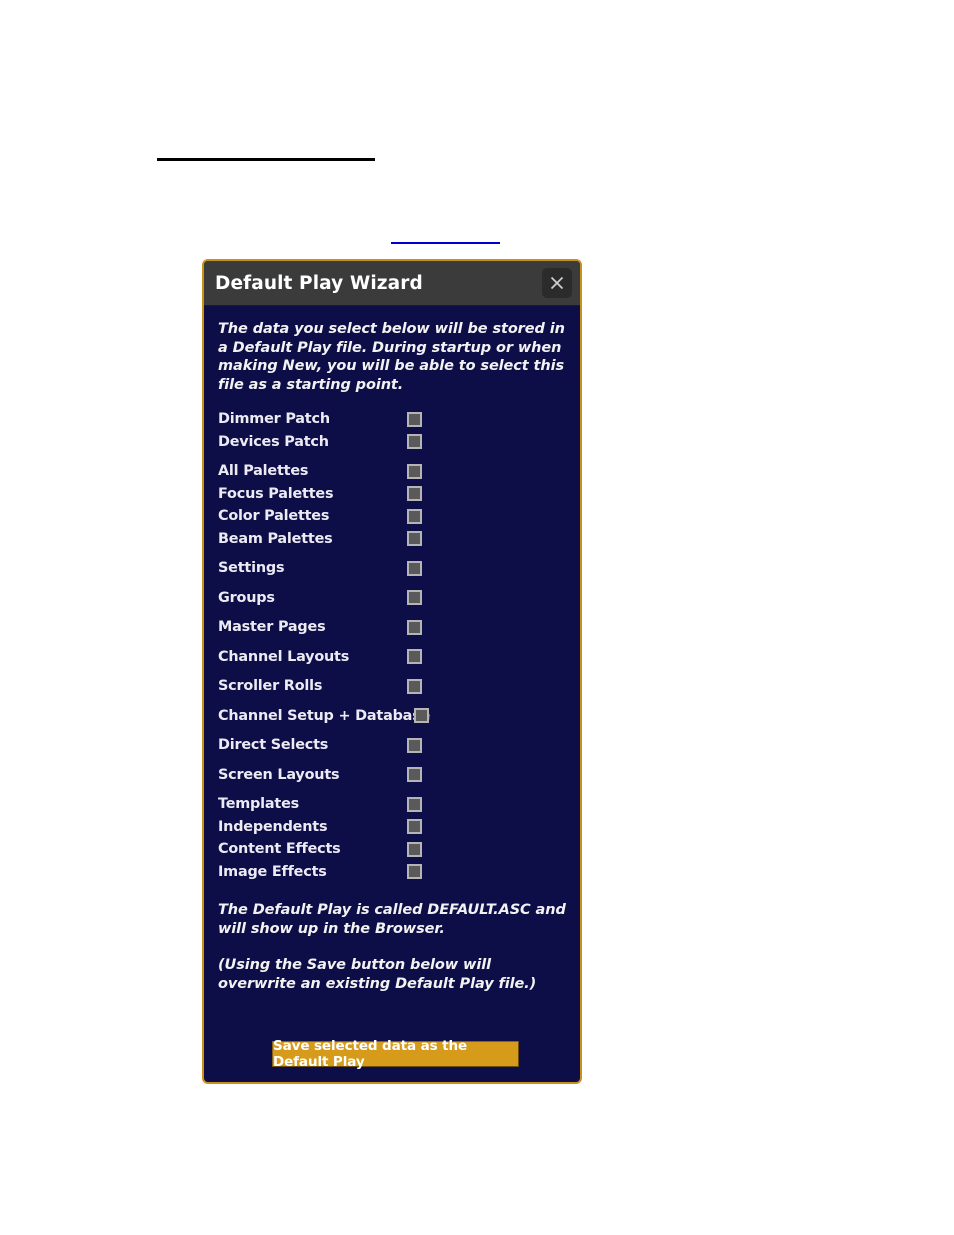 The image size is (954, 1235). I want to click on option-checkbox-master-pages, so click(414, 627).